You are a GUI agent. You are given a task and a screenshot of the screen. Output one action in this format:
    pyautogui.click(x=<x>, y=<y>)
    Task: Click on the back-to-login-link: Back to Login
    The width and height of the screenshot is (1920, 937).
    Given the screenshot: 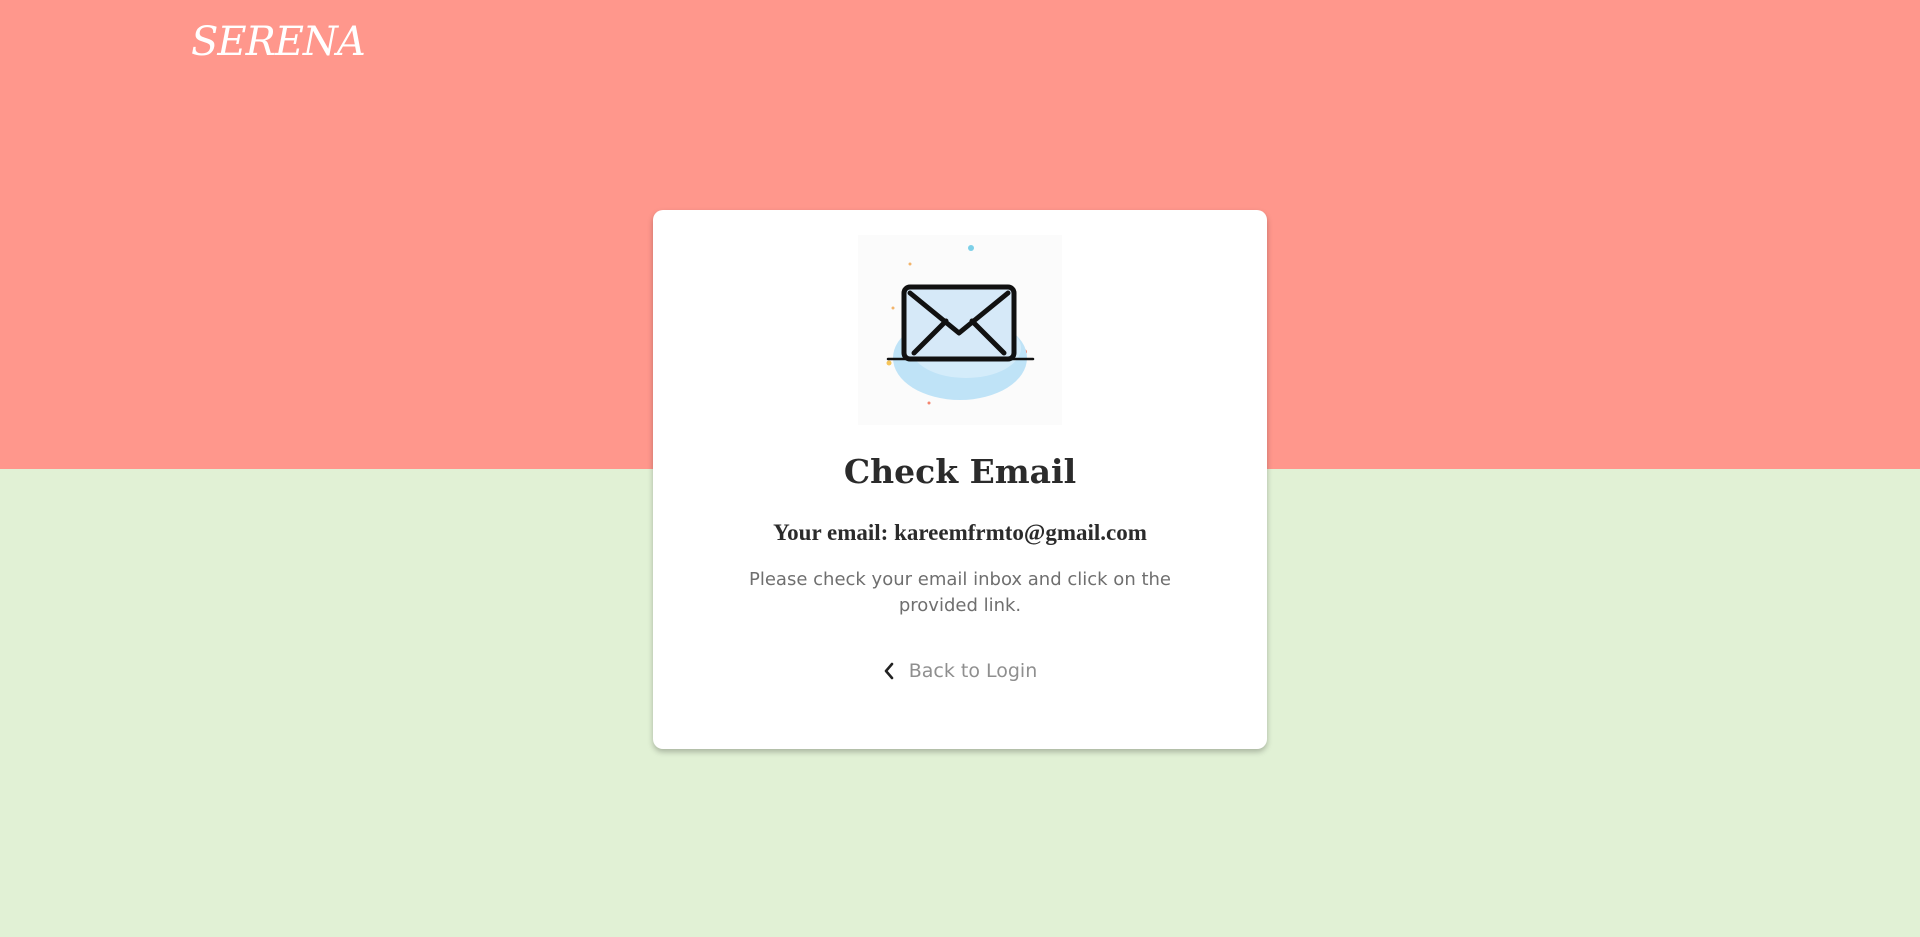 What is the action you would take?
    pyautogui.click(x=960, y=671)
    